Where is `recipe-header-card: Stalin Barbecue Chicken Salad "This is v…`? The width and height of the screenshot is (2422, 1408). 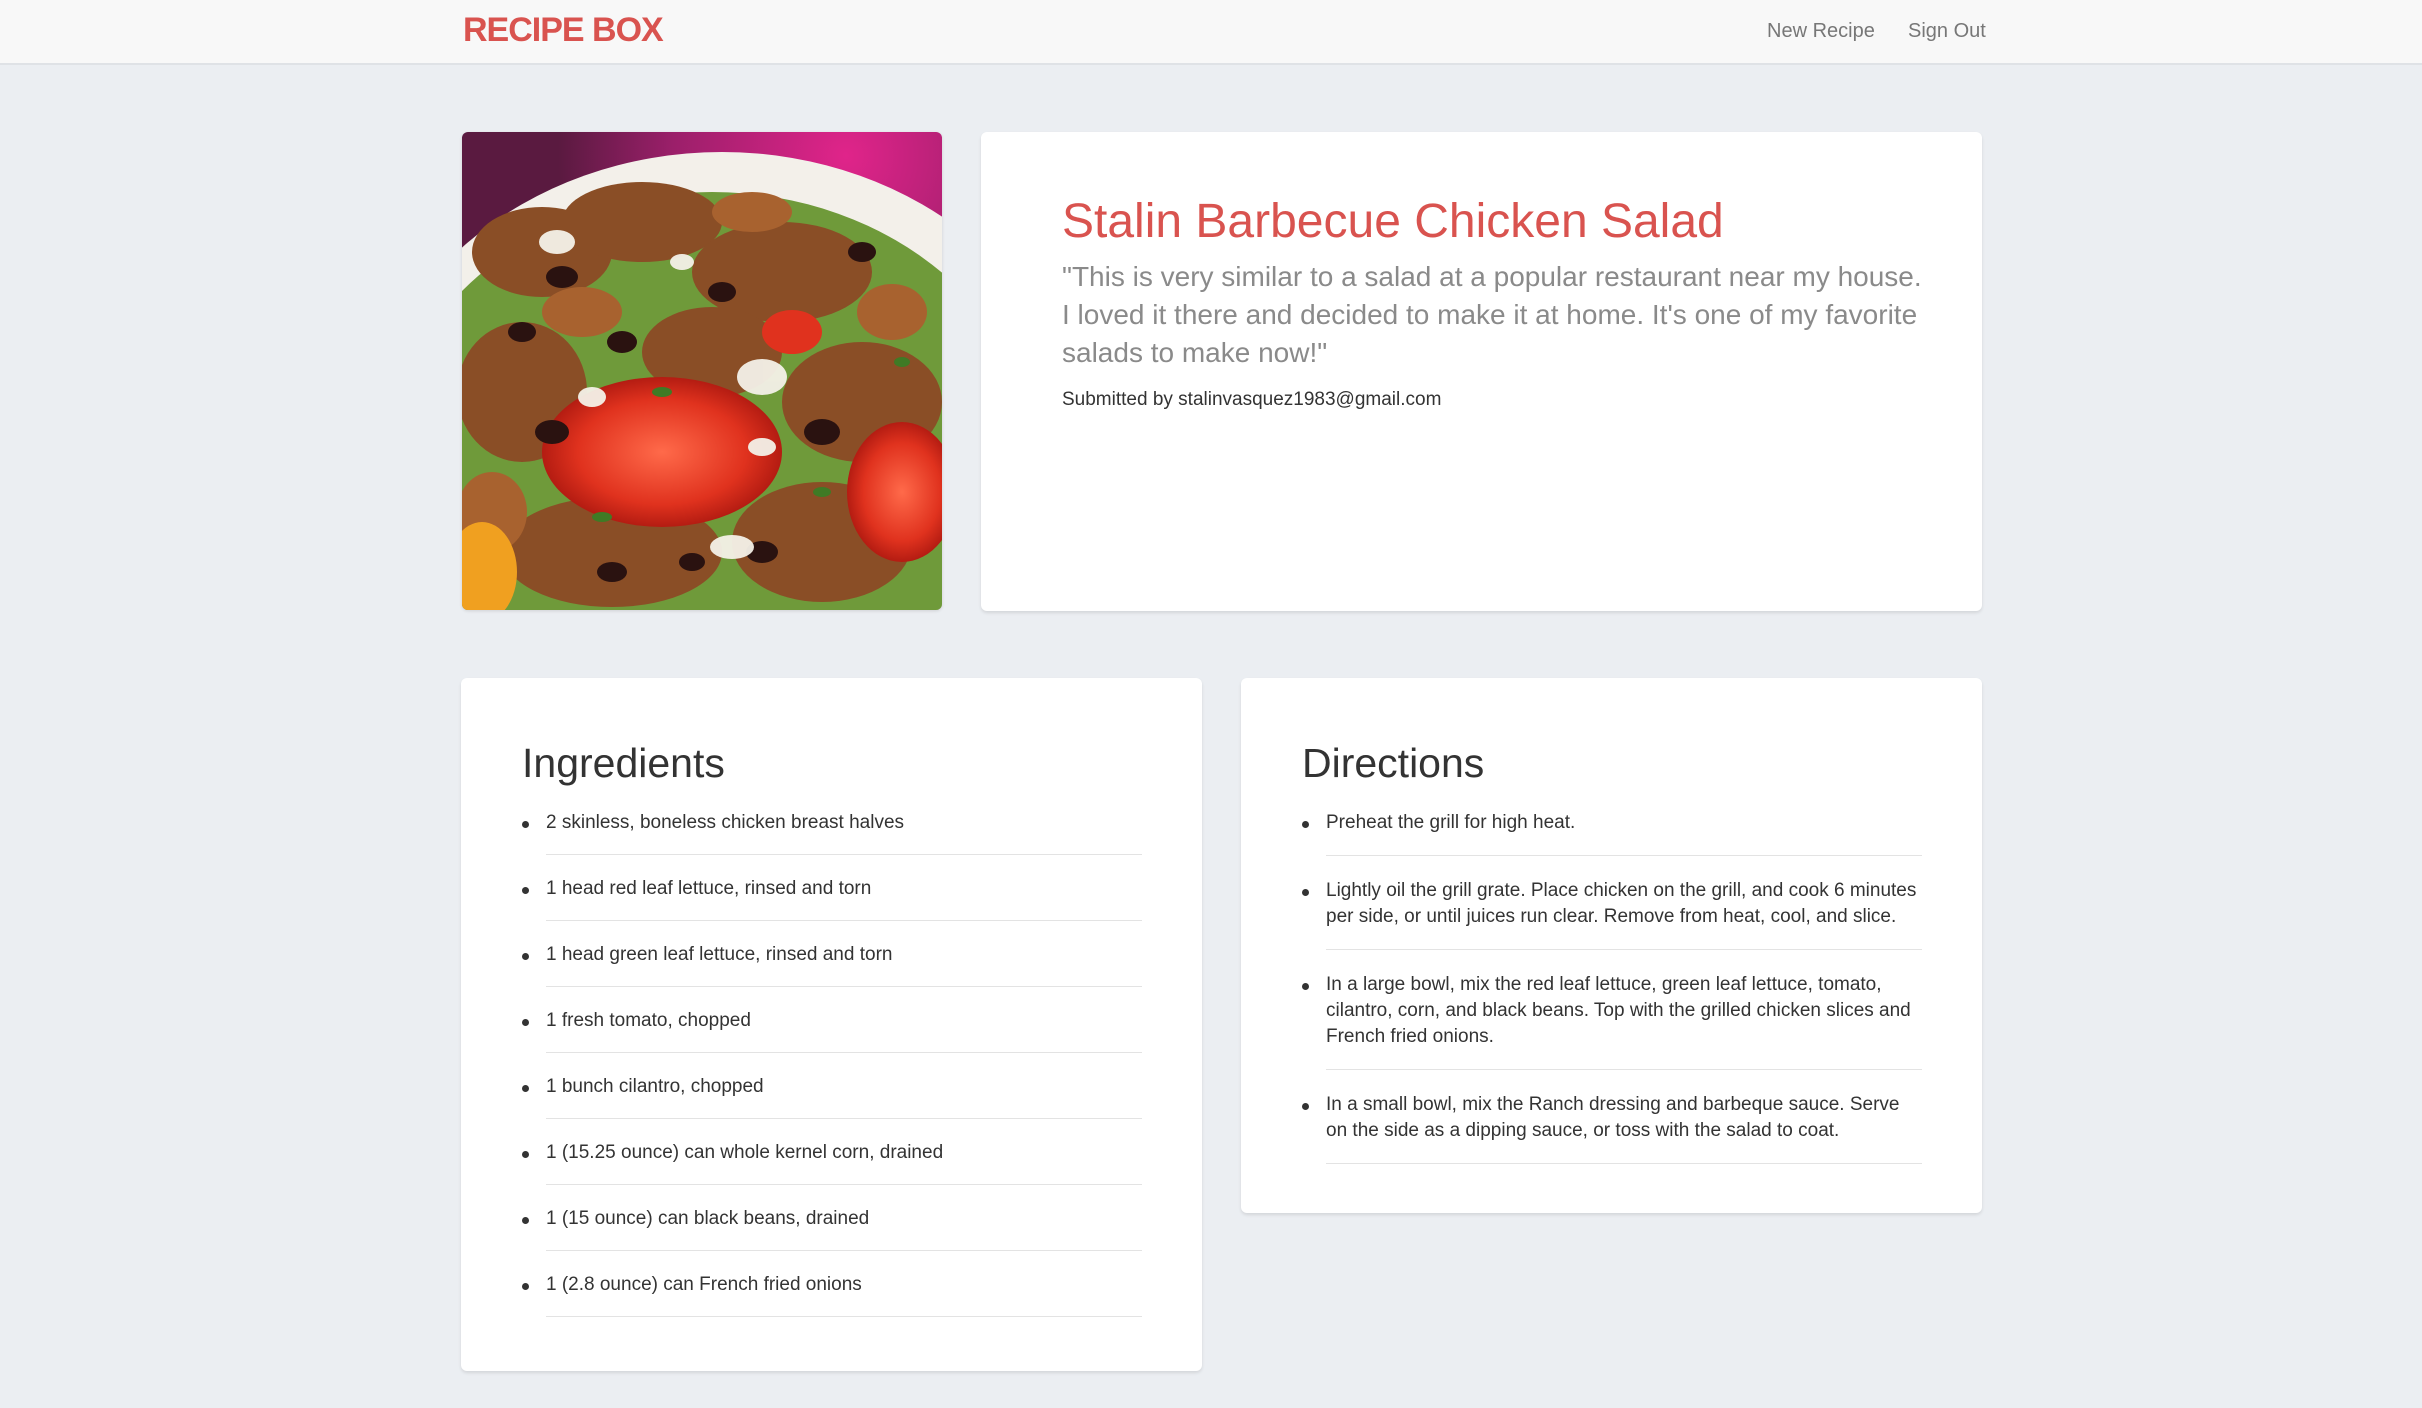 recipe-header-card: Stalin Barbecue Chicken Salad "This is v… is located at coordinates (1481, 371).